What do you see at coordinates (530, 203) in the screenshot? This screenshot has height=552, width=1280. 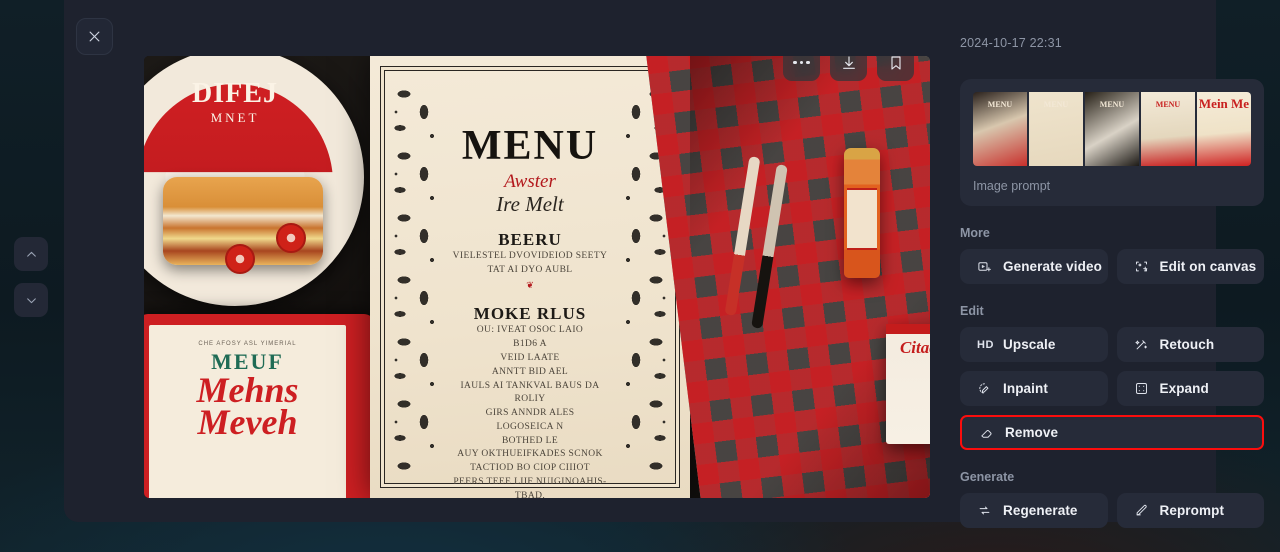 I see `menu-script-2: Ire Melt` at bounding box center [530, 203].